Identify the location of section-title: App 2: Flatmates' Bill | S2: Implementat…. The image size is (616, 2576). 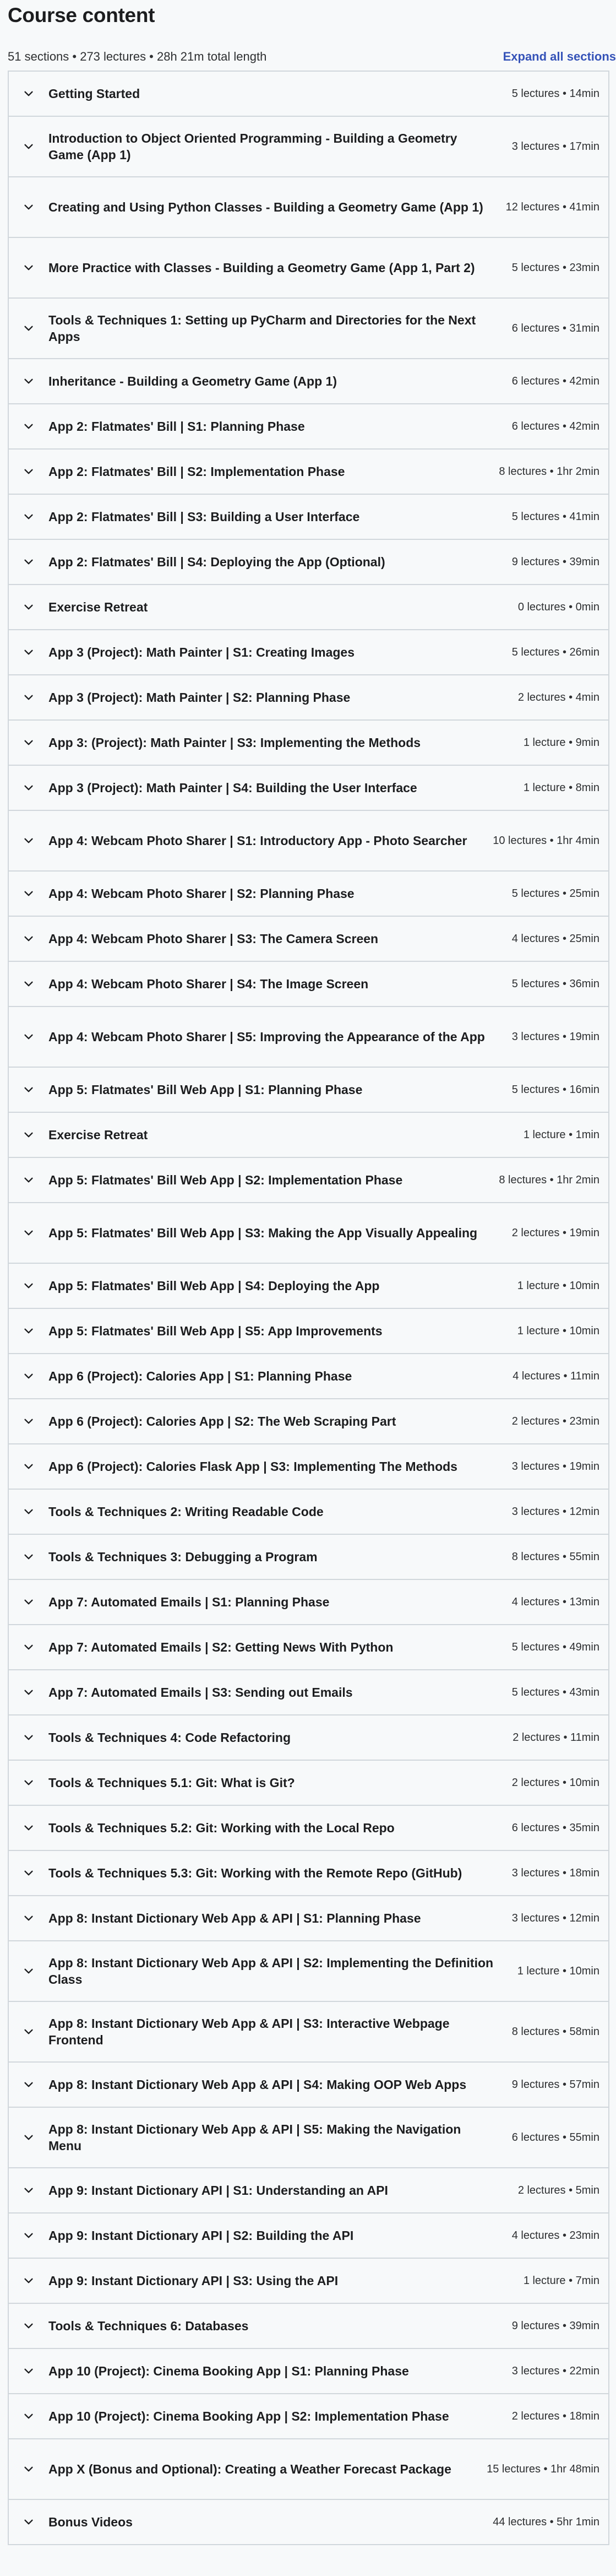
(196, 471).